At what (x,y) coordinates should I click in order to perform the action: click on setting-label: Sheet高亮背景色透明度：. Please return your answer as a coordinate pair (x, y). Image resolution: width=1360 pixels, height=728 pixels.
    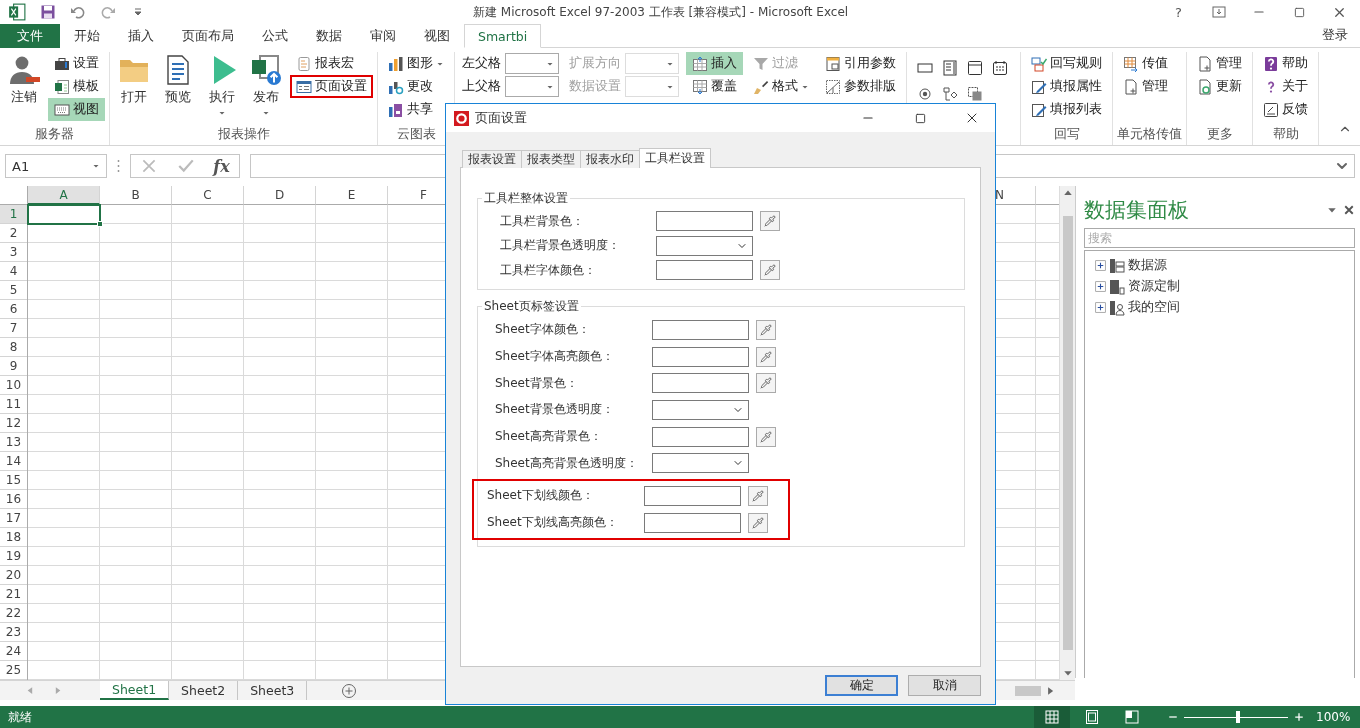
    Looking at the image, I should click on (567, 463).